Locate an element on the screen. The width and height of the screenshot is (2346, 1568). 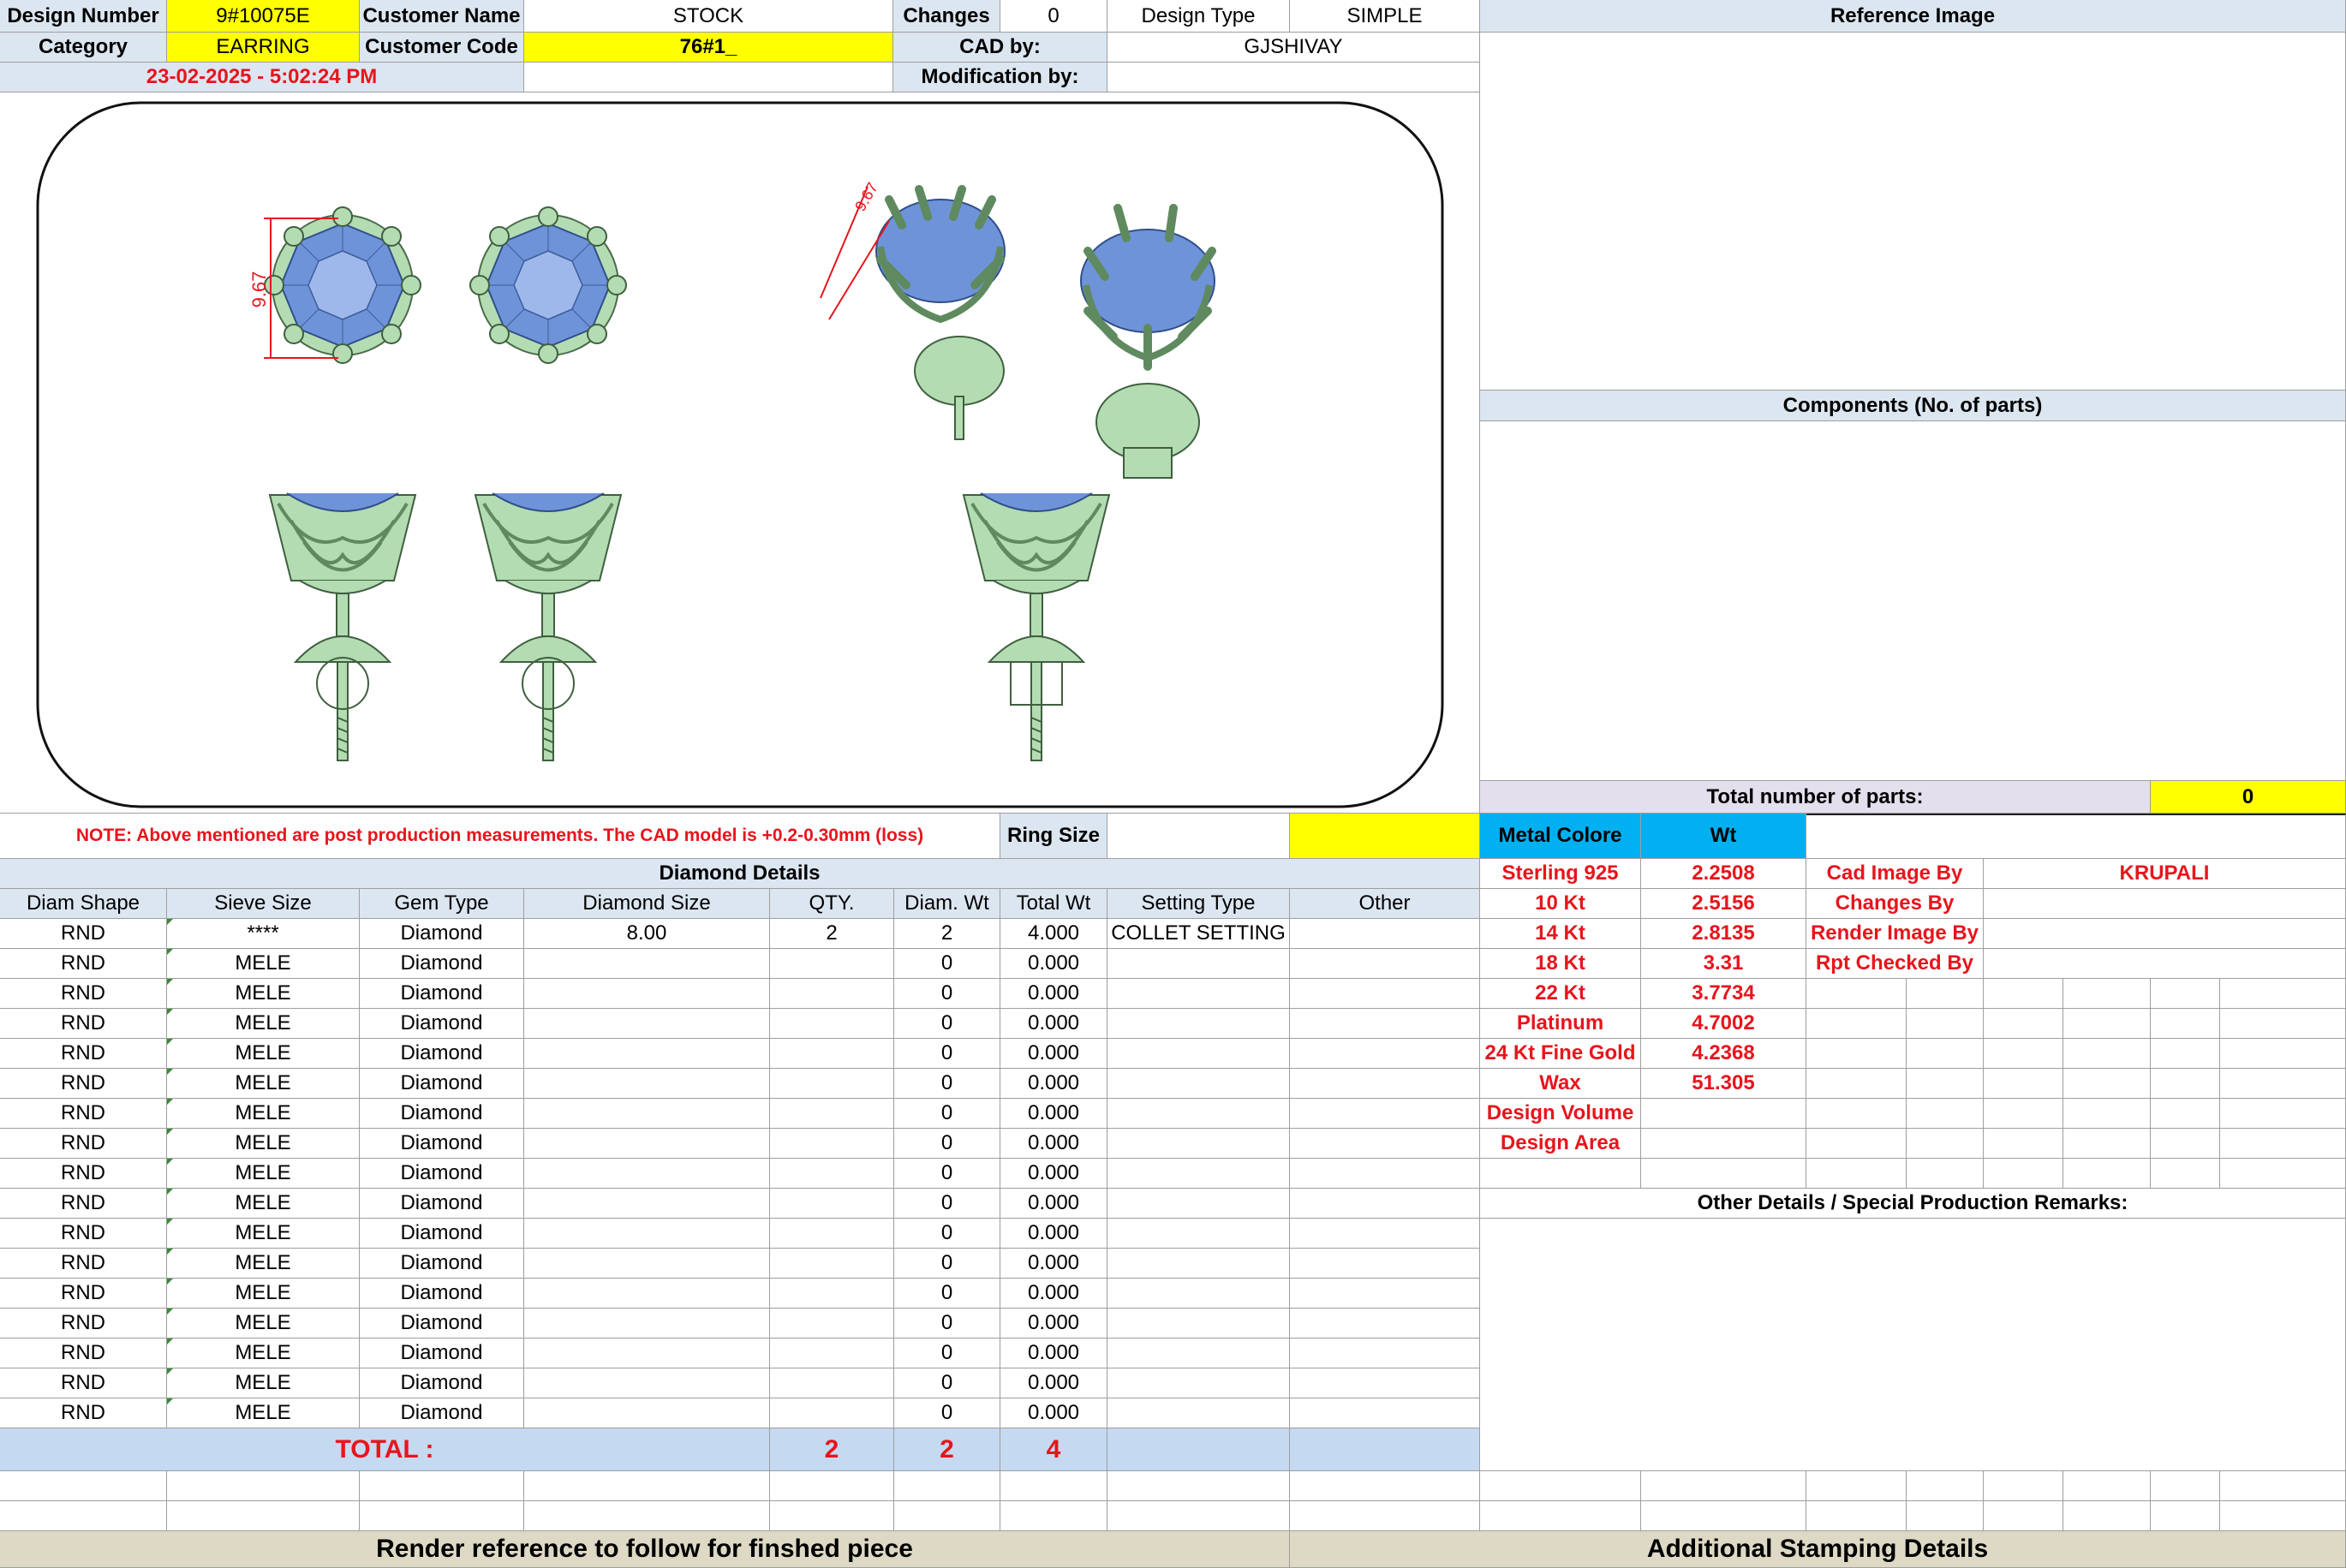
metal-weight: 4.2368 is located at coordinates (1723, 1054).